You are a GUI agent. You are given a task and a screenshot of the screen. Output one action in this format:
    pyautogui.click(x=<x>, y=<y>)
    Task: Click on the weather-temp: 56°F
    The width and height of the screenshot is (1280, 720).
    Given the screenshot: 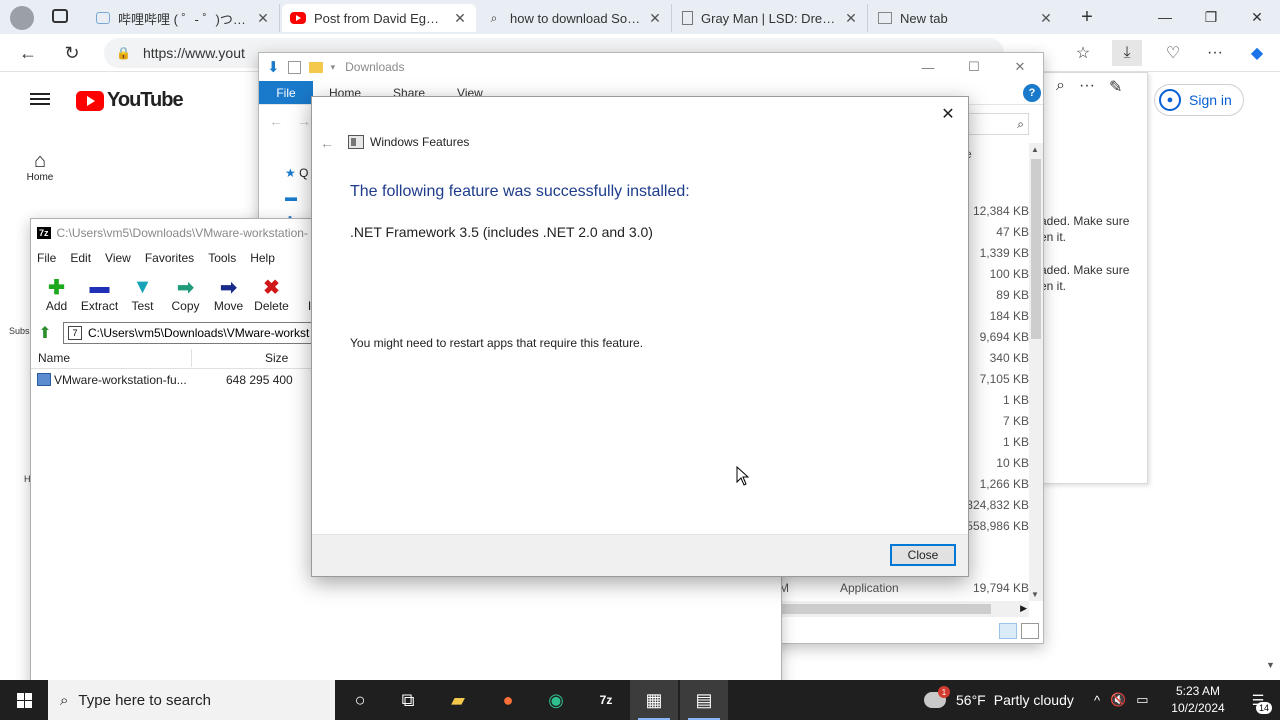 What is the action you would take?
    pyautogui.click(x=971, y=700)
    